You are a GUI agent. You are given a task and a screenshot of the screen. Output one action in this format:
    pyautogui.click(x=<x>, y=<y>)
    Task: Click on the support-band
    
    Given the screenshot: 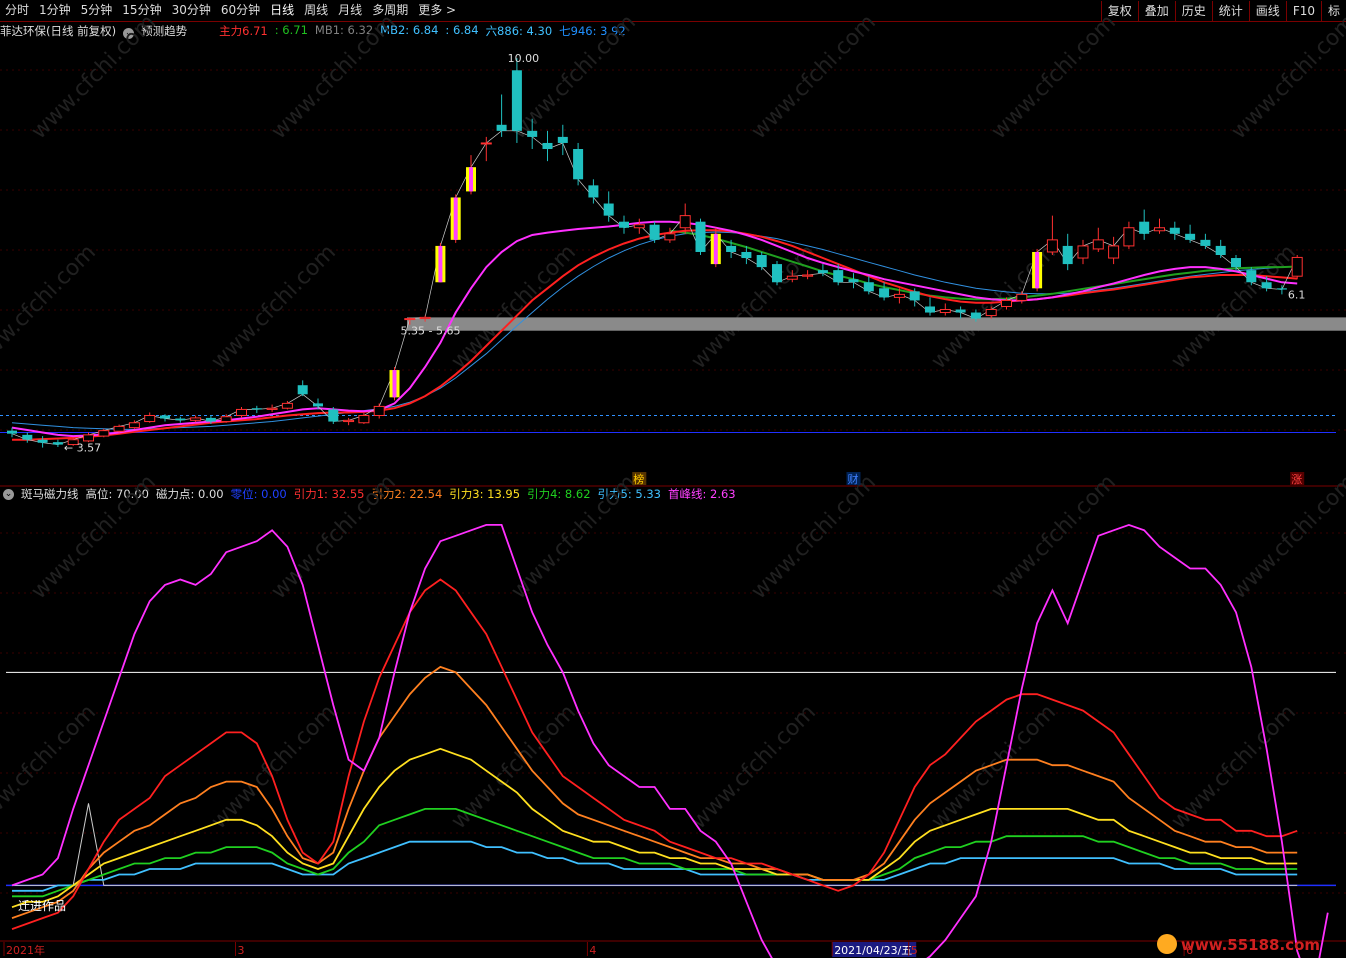 What is the action you would take?
    pyautogui.click(x=876, y=324)
    